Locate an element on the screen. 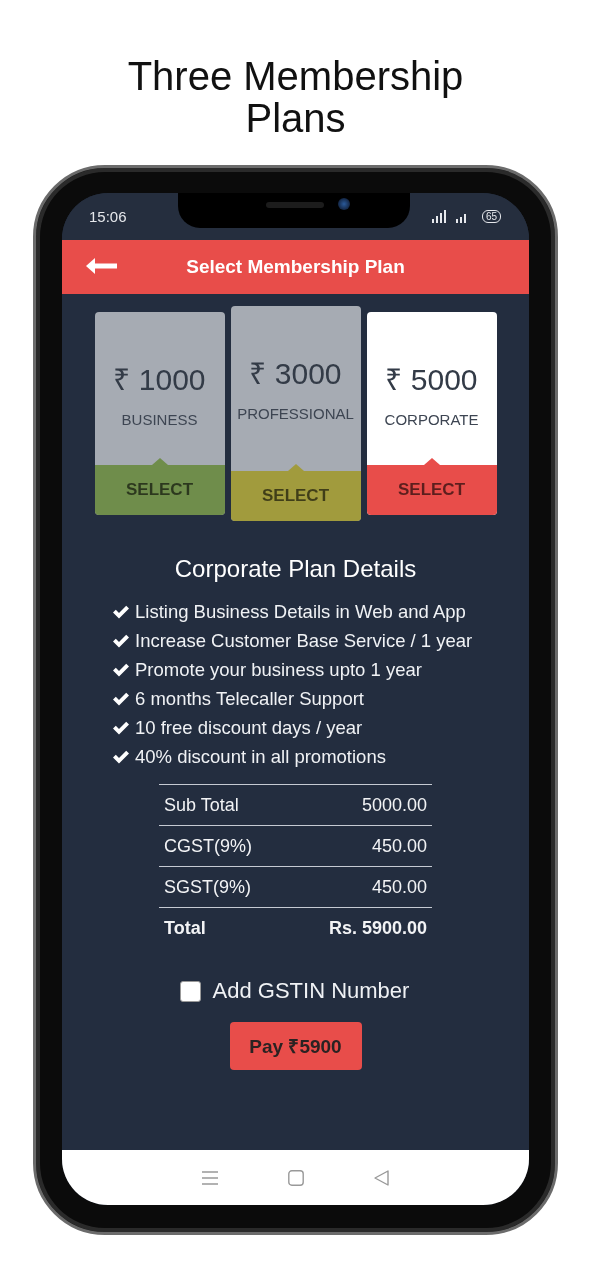 The image size is (591, 1280). plan-name: BUSINESS is located at coordinates (159, 419).